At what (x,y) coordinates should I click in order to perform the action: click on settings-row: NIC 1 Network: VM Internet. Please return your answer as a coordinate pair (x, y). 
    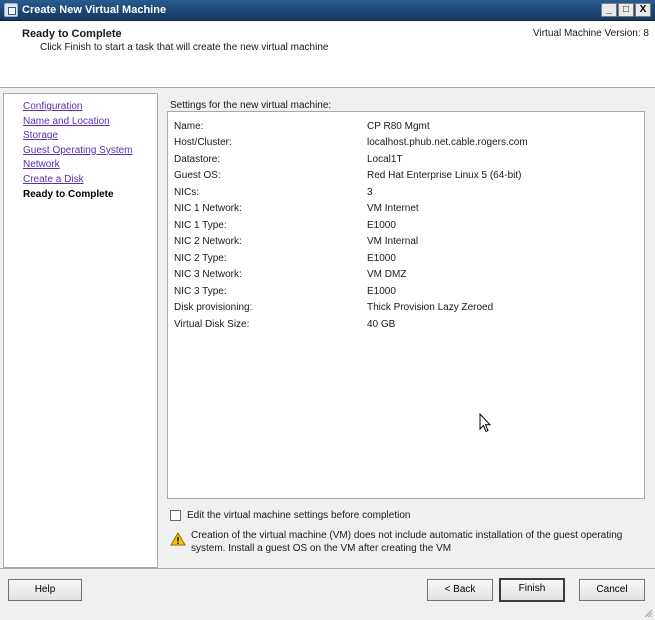
    Looking at the image, I should click on (351, 209).